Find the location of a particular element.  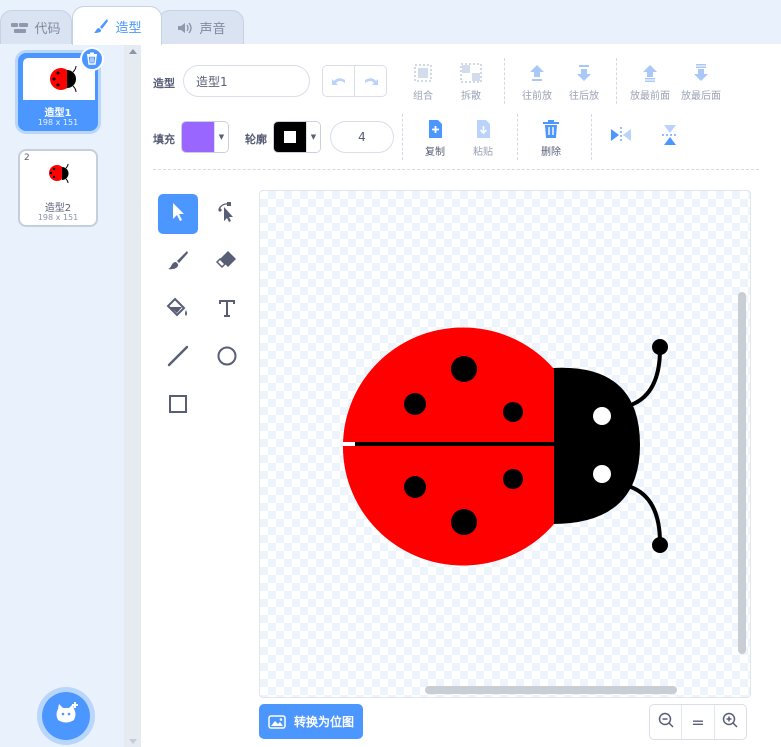

rectangle-icon is located at coordinates (178, 406).